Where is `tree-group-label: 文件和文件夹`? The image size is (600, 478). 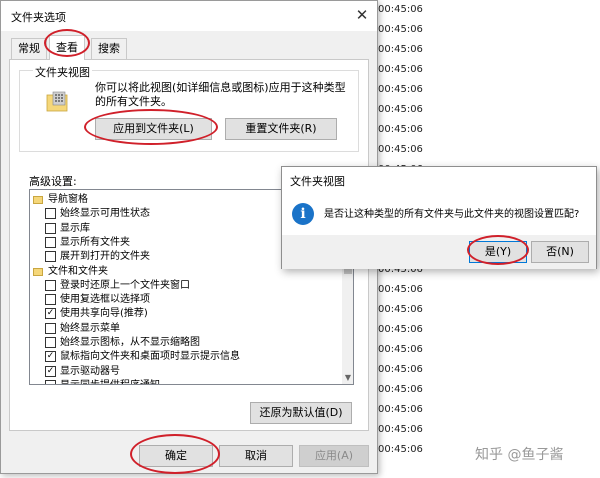 tree-group-label: 文件和文件夹 is located at coordinates (78, 271).